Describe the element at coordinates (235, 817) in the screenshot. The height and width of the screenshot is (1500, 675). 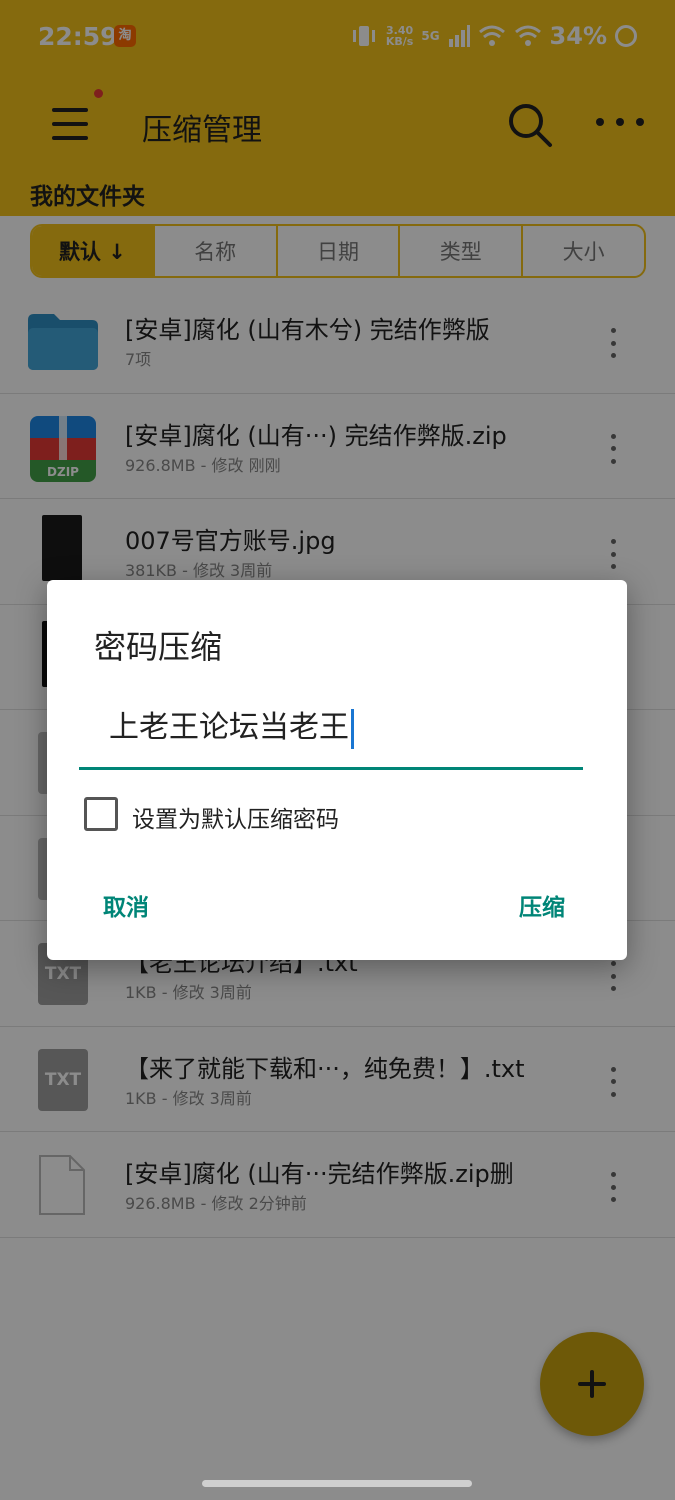
I see `checkbox-label: 设置为默认压缩密码` at that location.